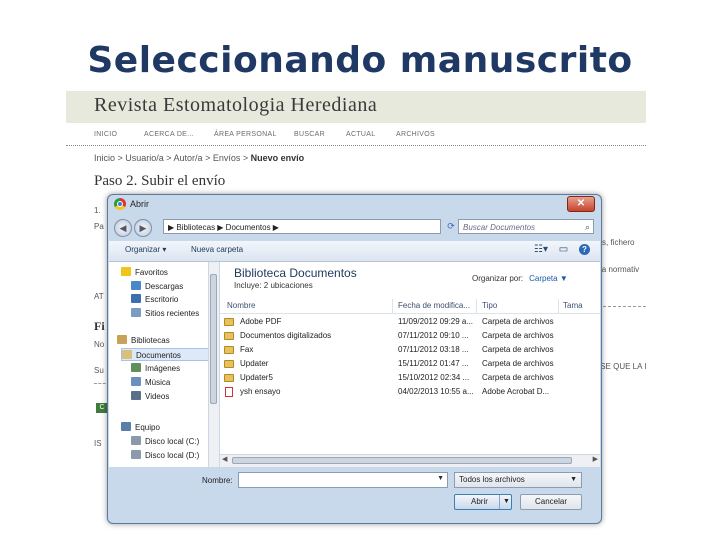 The height and width of the screenshot is (540, 720). Describe the element at coordinates (526, 226) in the screenshot. I see `search-input: Buscar Documentos ⌕` at that location.